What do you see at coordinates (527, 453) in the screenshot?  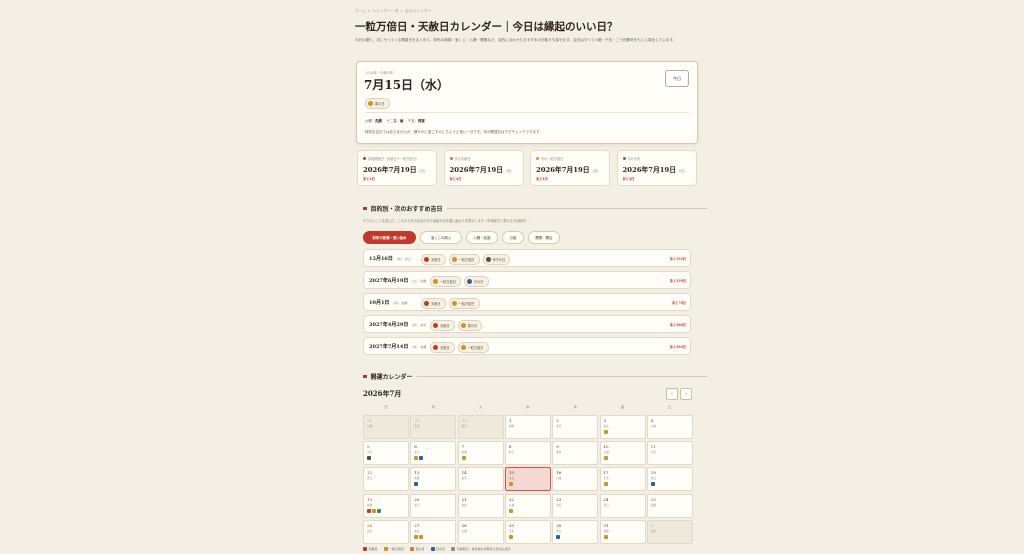 I see `calendar-day: 8 友引` at bounding box center [527, 453].